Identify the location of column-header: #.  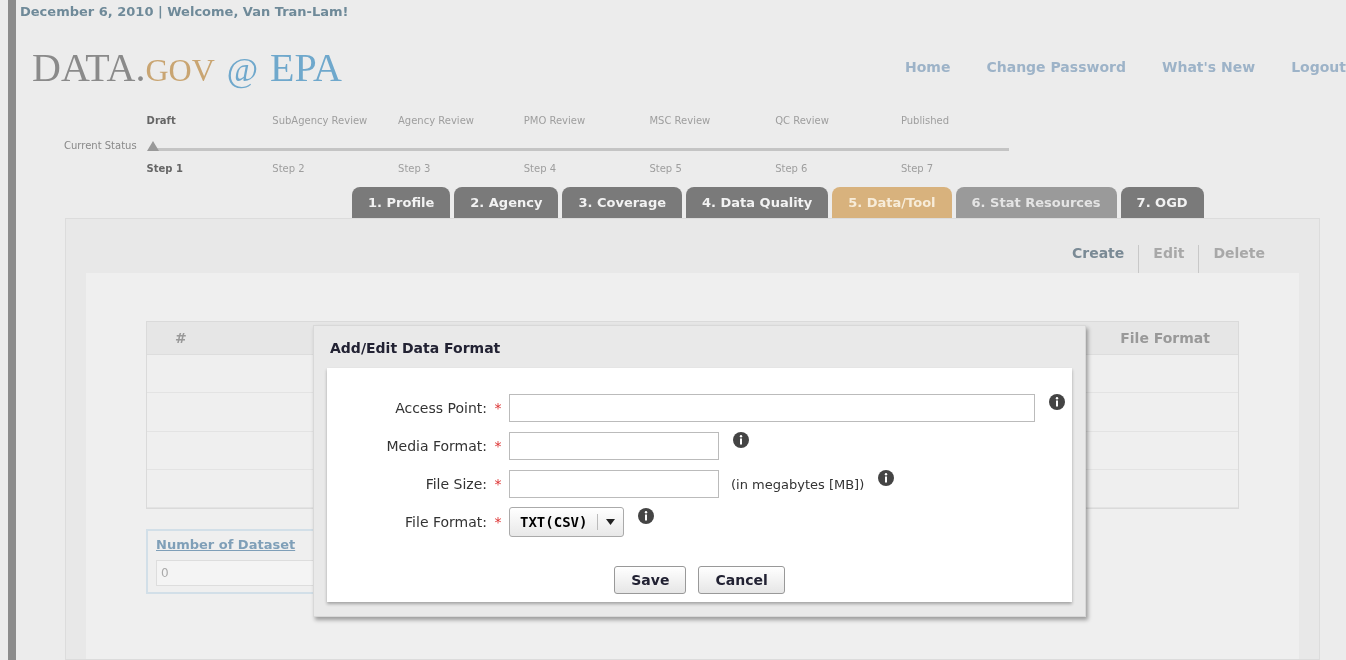
(181, 338).